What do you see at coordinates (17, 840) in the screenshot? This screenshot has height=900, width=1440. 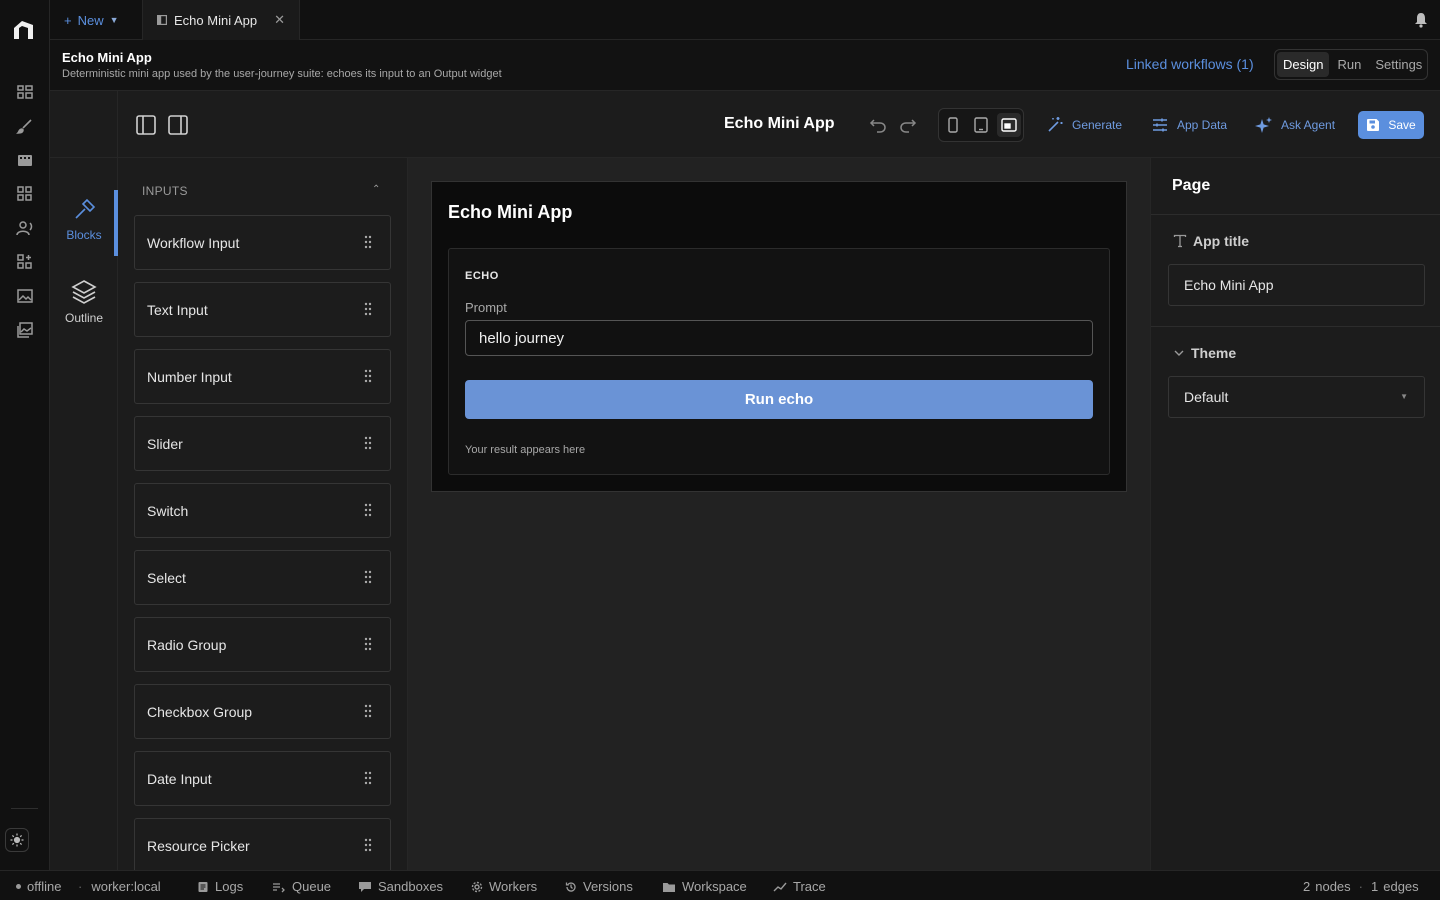 I see `theme-toggle-sun-icon` at bounding box center [17, 840].